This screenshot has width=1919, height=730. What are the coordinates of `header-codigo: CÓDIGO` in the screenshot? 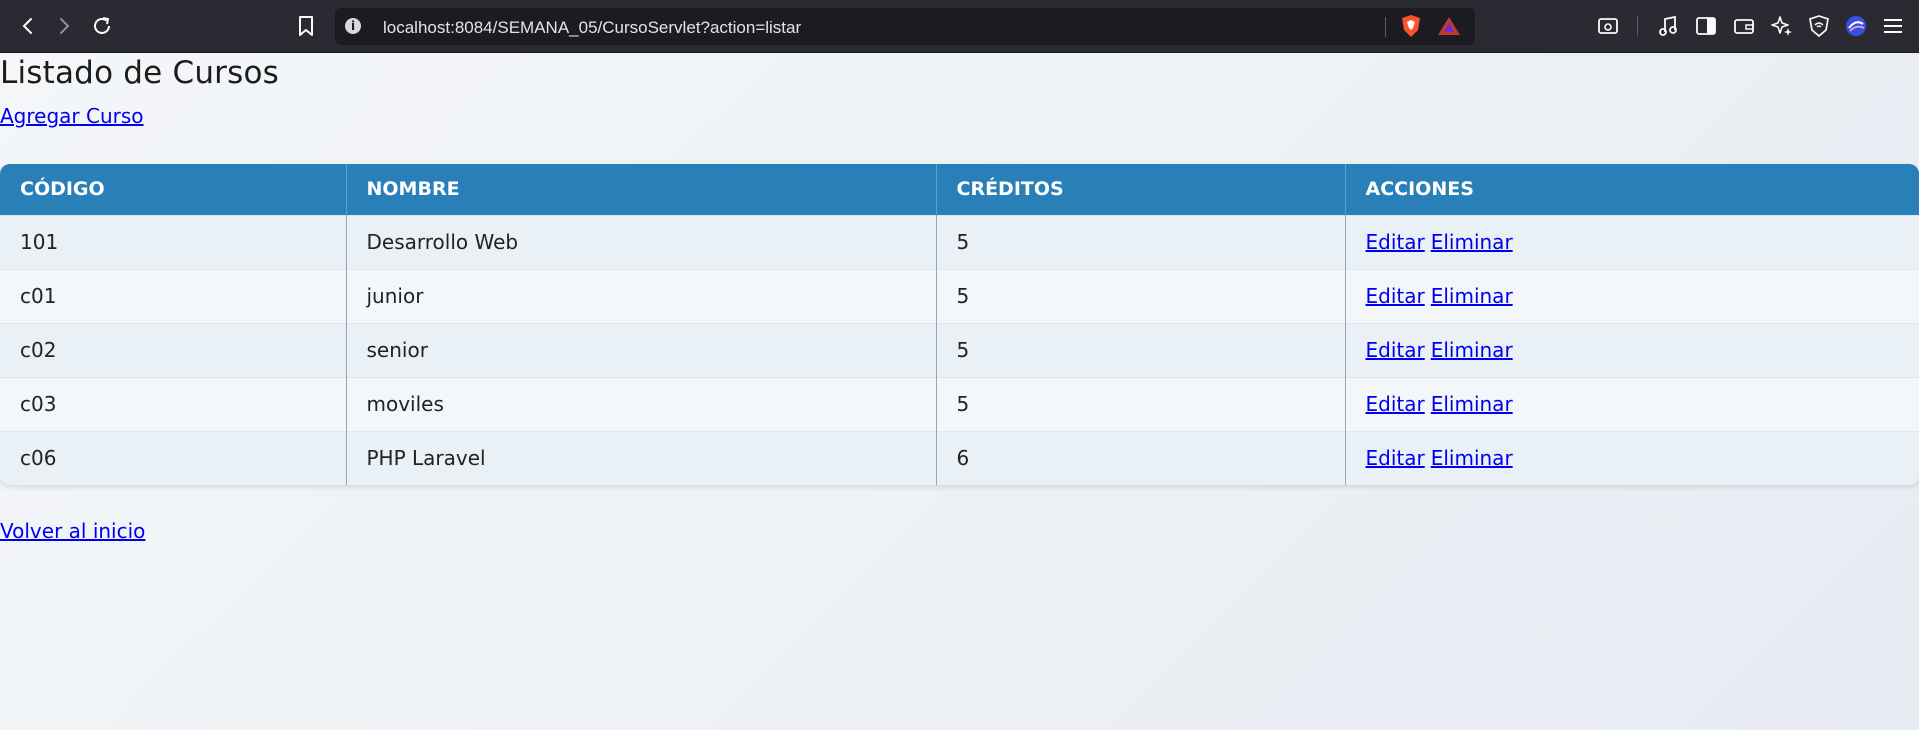 It's located at (173, 189).